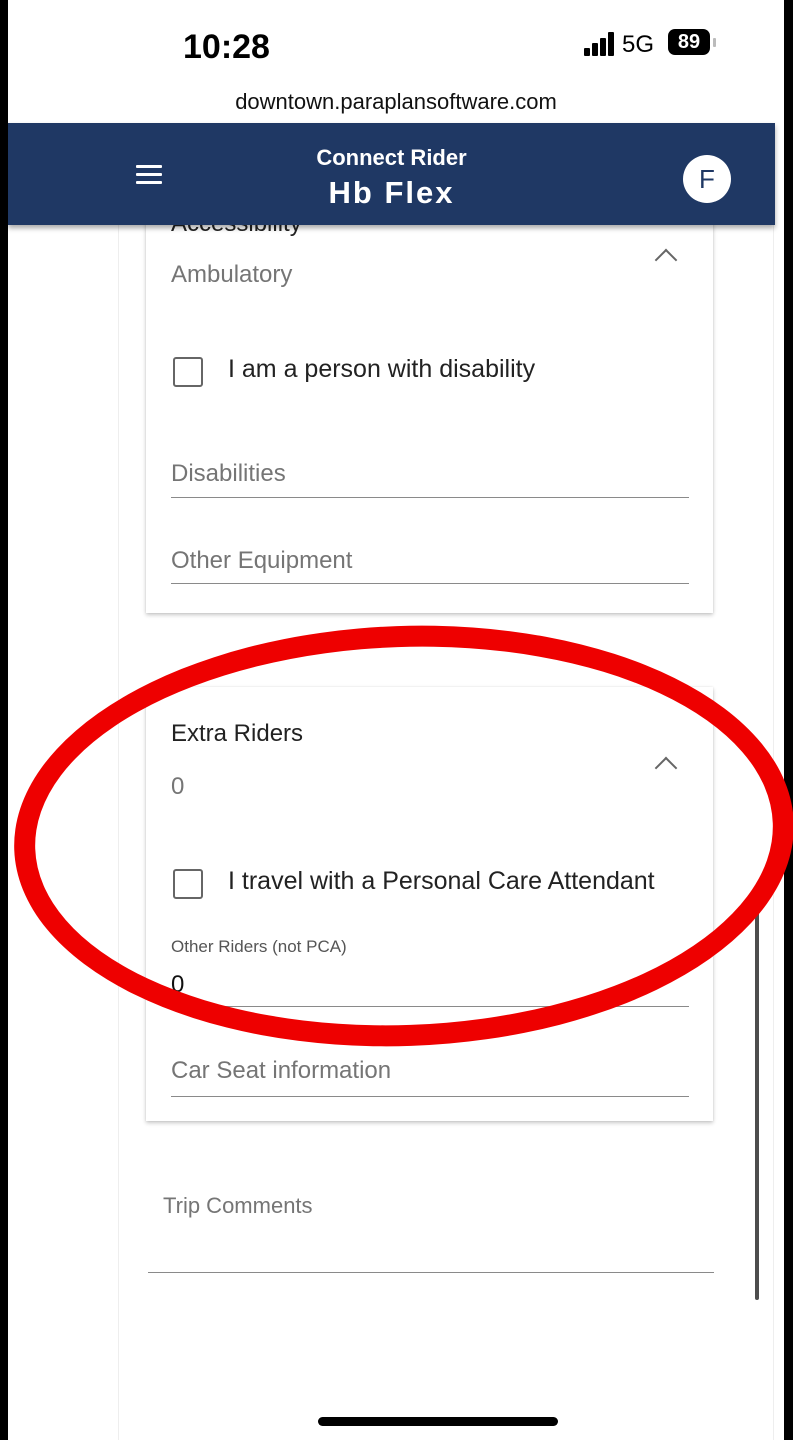  What do you see at coordinates (430, 470) in the screenshot?
I see `disabilities-field: Disabilities` at bounding box center [430, 470].